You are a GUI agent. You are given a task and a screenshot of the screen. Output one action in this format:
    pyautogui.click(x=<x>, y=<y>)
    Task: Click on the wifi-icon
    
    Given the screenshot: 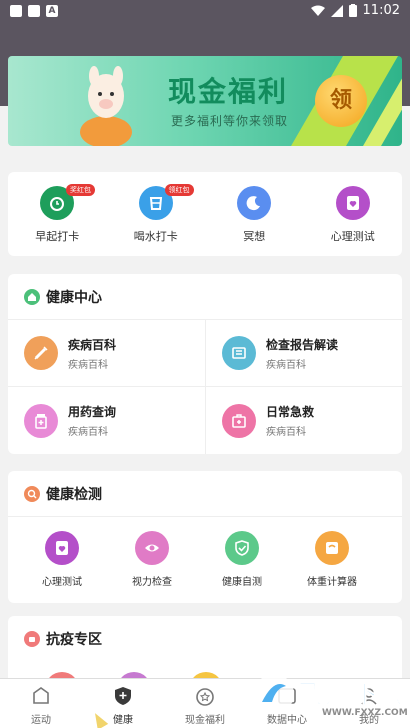 What is the action you would take?
    pyautogui.click(x=317, y=10)
    